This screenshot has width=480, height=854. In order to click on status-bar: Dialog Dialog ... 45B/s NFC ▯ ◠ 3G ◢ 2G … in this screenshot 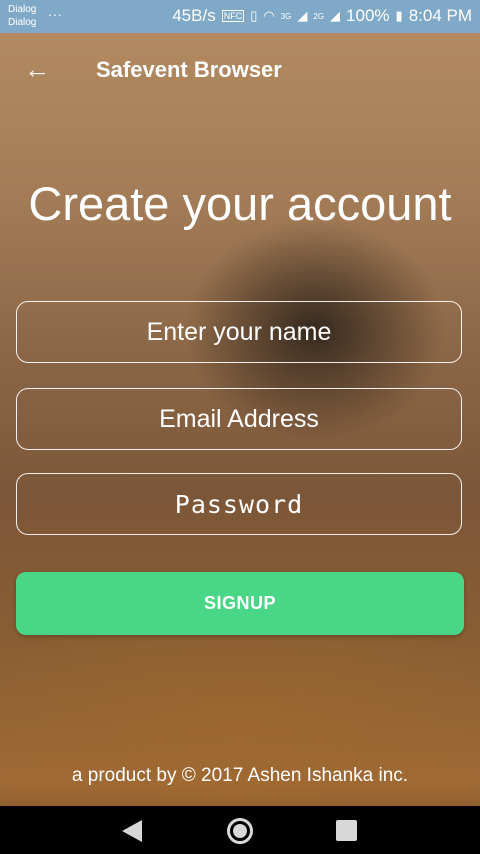, I will do `click(240, 16)`.